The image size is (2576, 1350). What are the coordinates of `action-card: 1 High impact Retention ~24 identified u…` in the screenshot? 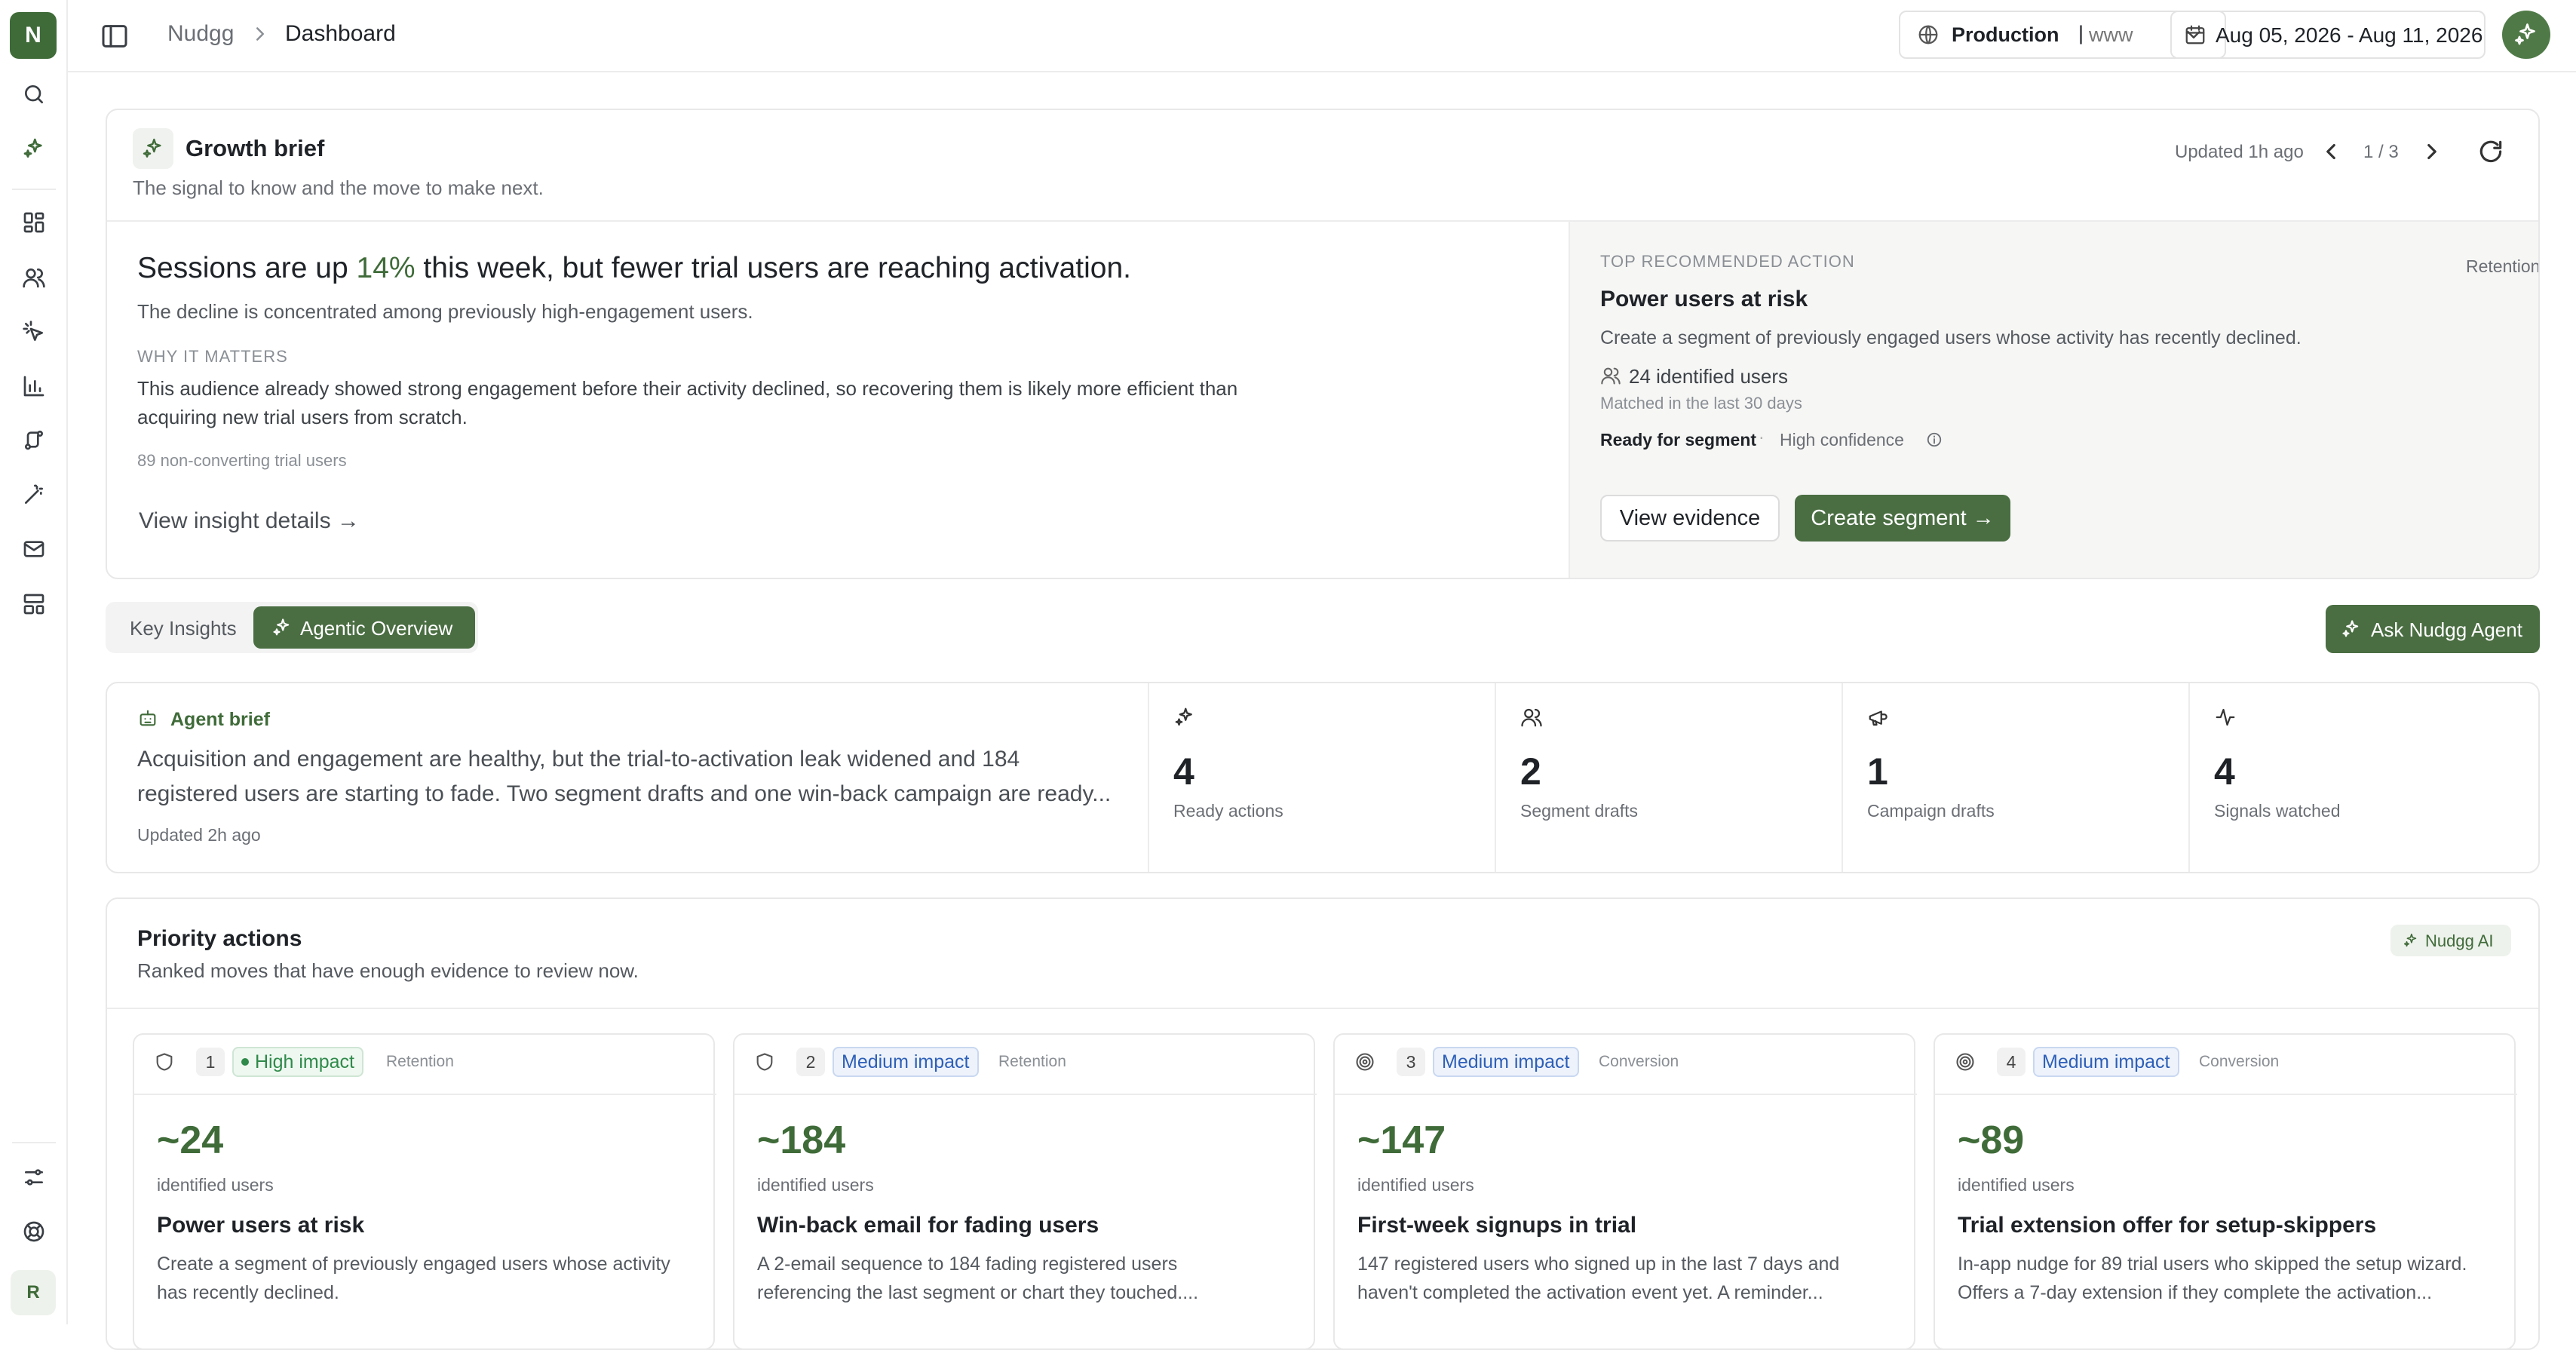 It's located at (424, 1190).